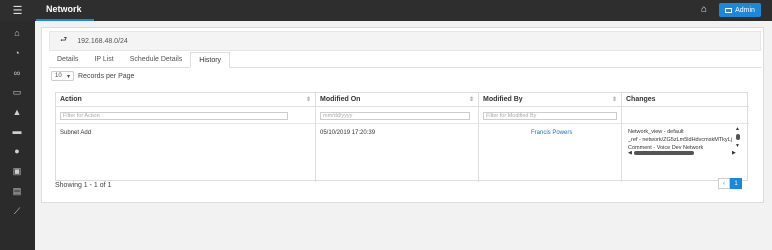  I want to click on prev-page-button: ‹, so click(724, 183).